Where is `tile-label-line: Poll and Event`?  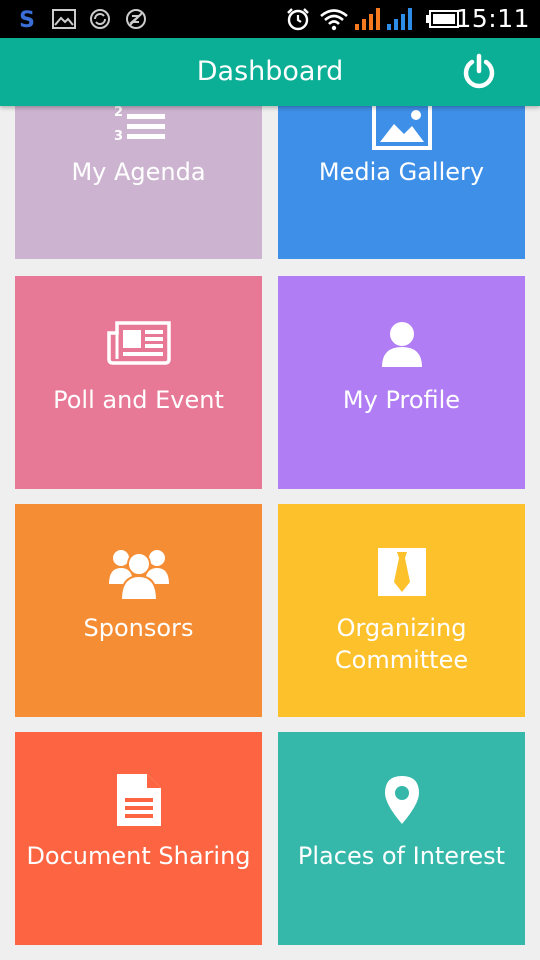 tile-label-line: Poll and Event is located at coordinates (138, 400).